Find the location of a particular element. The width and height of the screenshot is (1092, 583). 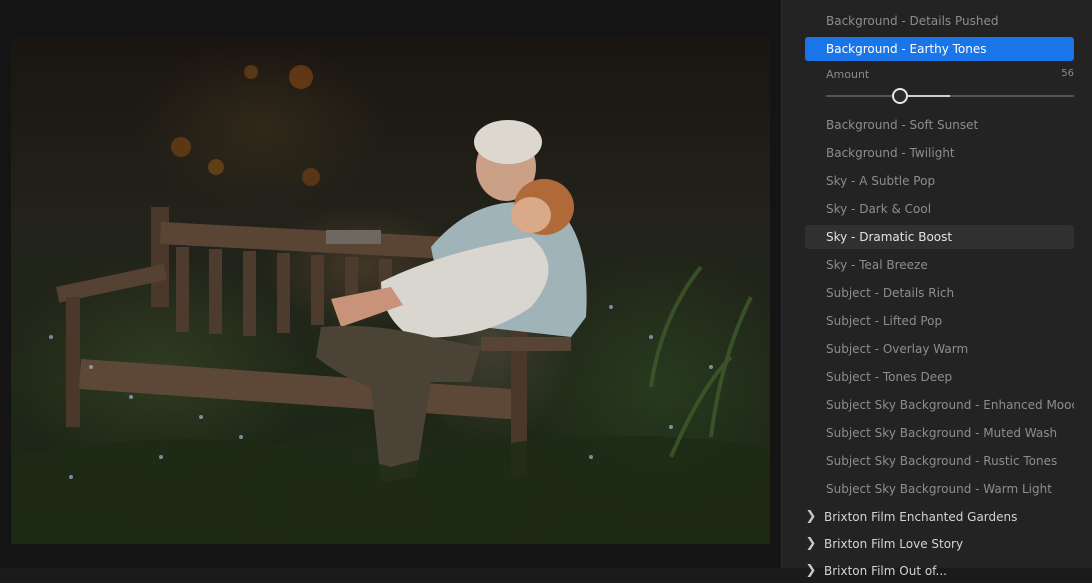

amount-value: 56 is located at coordinates (1067, 73).